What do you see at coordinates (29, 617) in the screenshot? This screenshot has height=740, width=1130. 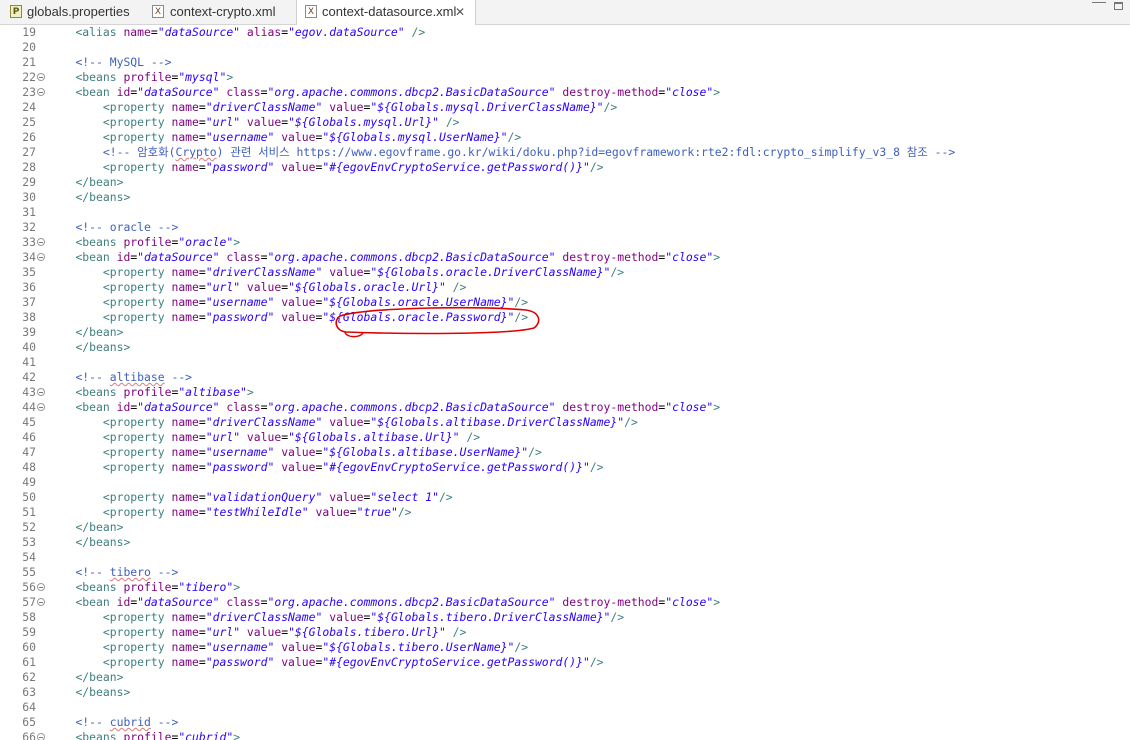 I see `line-number: 58` at bounding box center [29, 617].